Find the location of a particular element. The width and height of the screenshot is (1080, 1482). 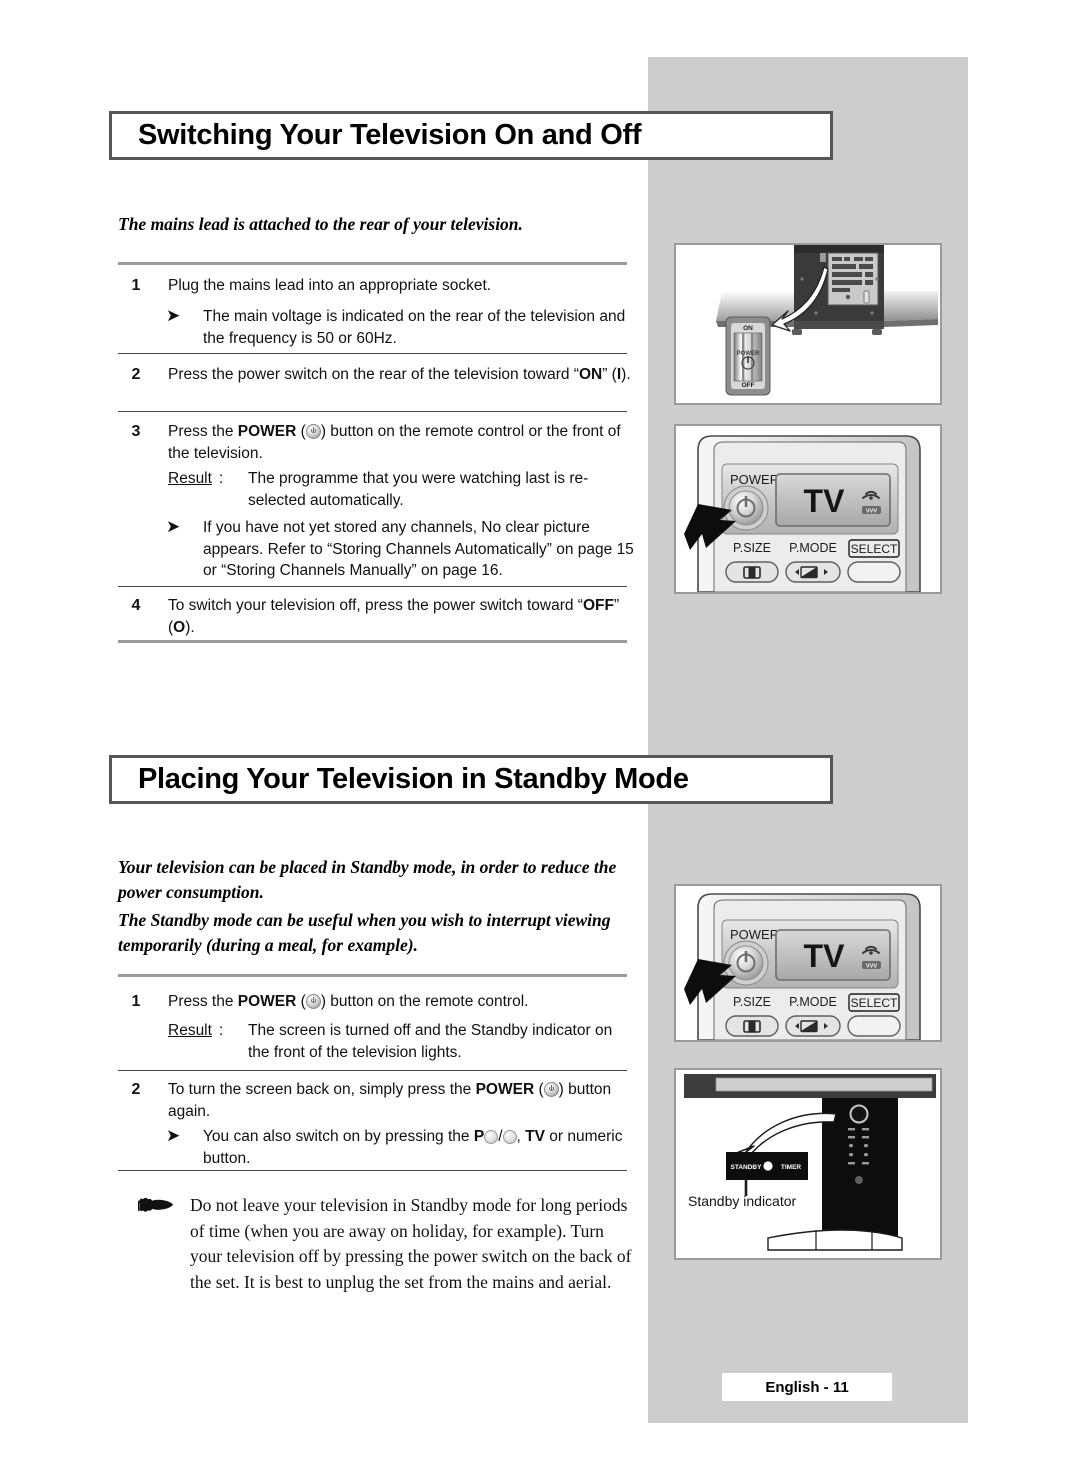

section-title-switching-on-off: Switching Your Television On and Off is located at coordinates (471, 135).